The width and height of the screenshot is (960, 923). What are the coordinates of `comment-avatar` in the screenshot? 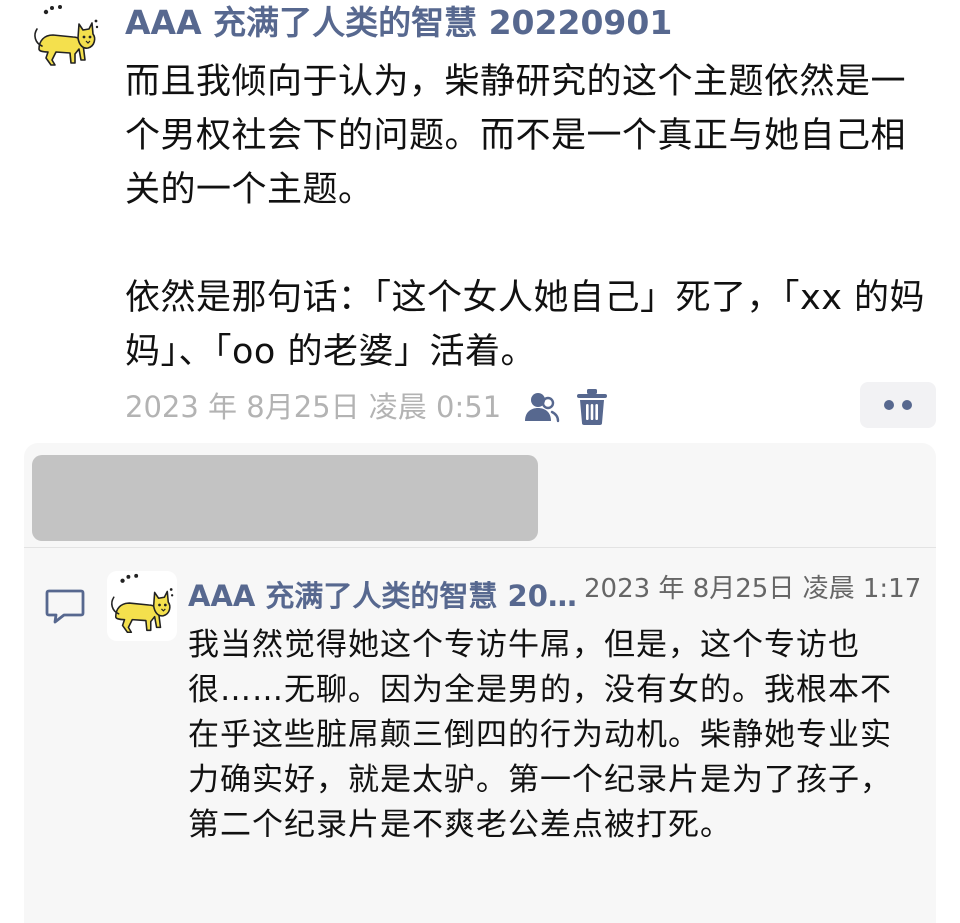 It's located at (142, 606).